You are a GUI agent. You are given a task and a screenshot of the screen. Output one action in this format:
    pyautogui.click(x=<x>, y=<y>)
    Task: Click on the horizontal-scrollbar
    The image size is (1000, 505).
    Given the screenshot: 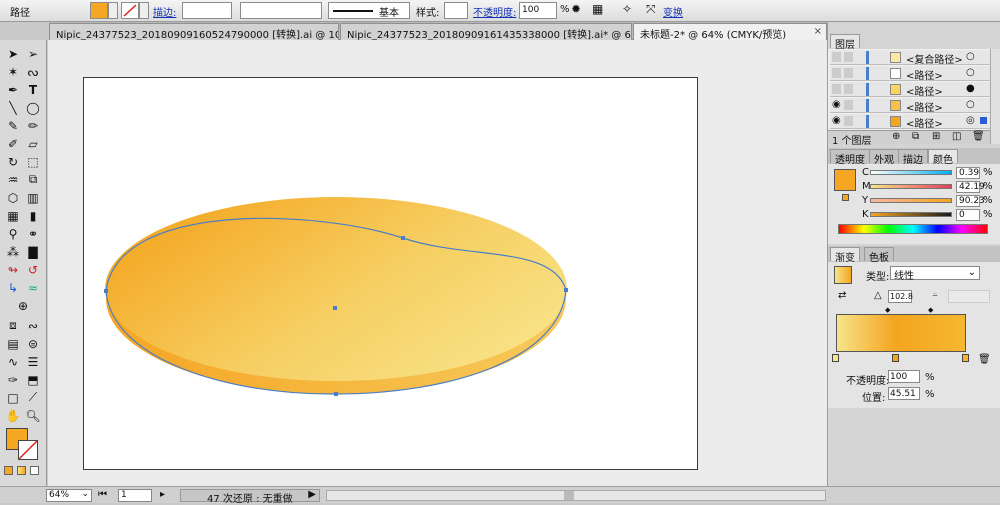 What is the action you would take?
    pyautogui.click(x=576, y=495)
    